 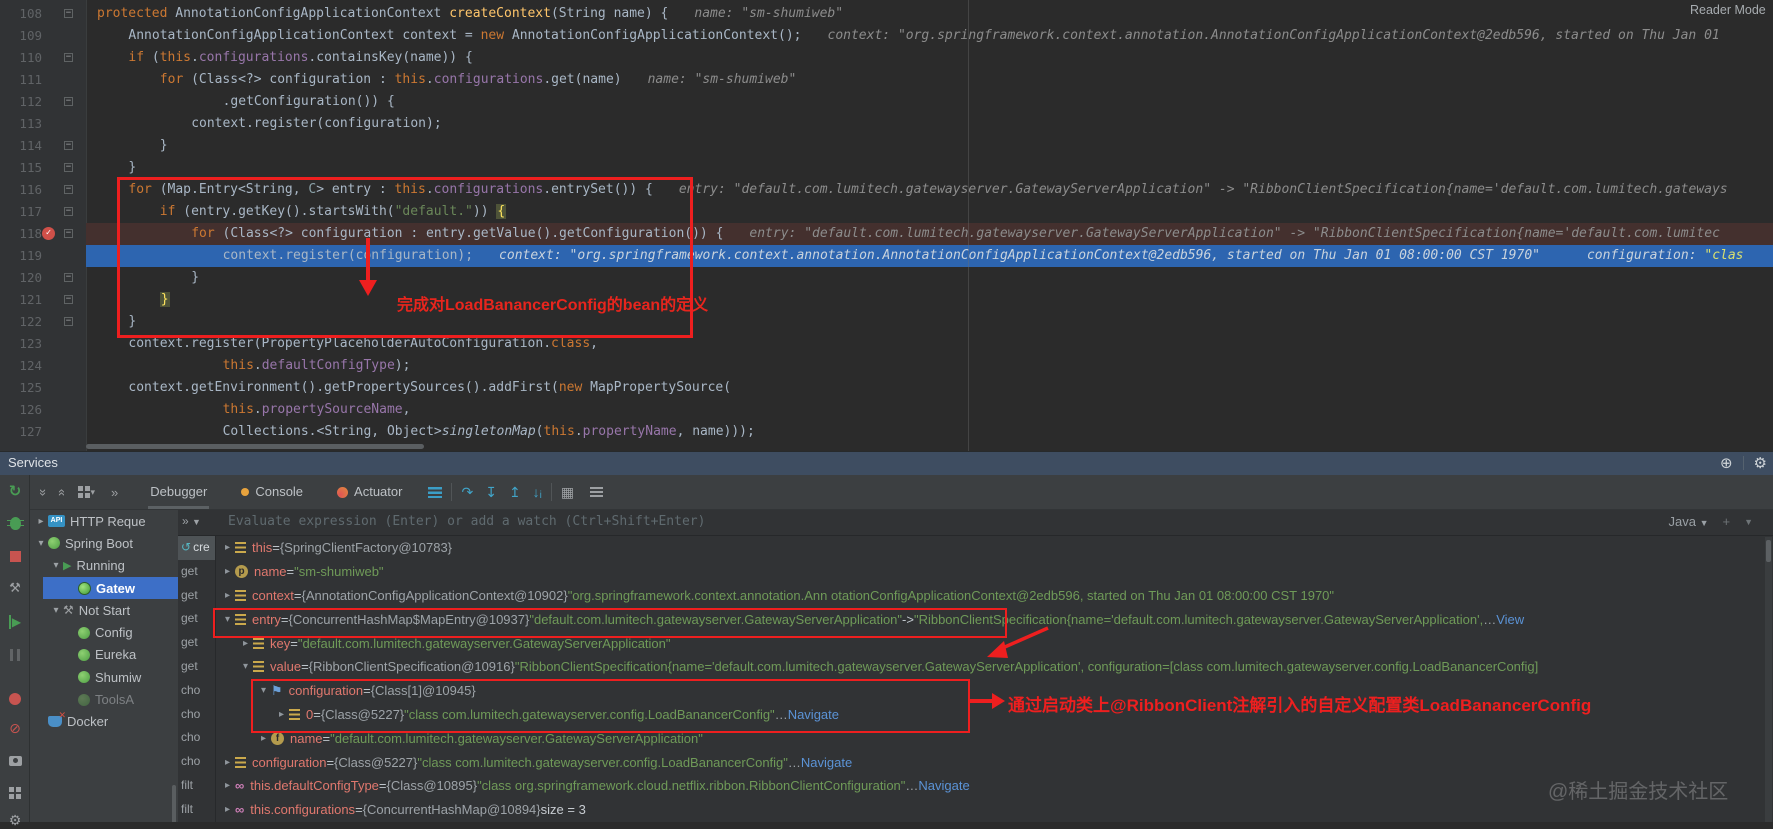 What do you see at coordinates (15, 555) in the screenshot?
I see `stop-icon` at bounding box center [15, 555].